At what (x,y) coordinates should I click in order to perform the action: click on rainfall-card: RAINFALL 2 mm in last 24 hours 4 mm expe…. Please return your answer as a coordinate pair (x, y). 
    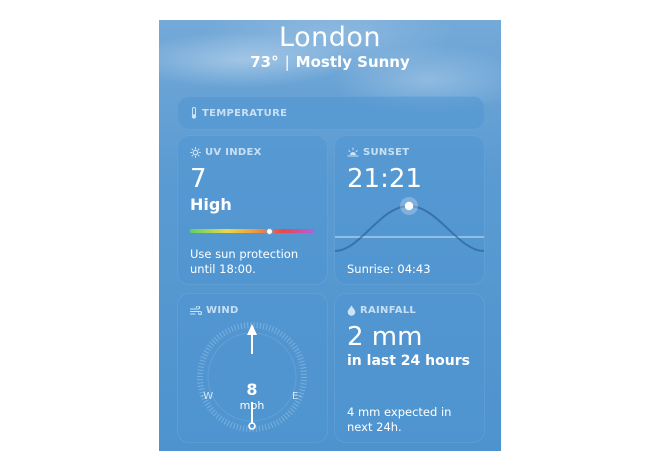
    Looking at the image, I should click on (409, 368).